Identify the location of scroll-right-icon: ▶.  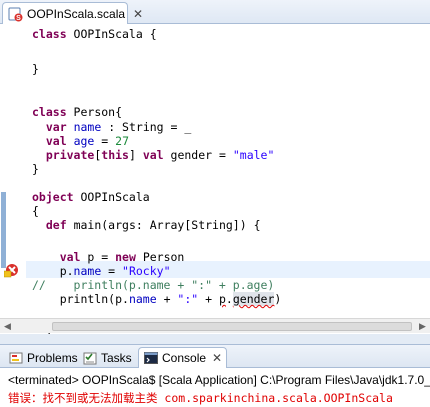
(422, 326).